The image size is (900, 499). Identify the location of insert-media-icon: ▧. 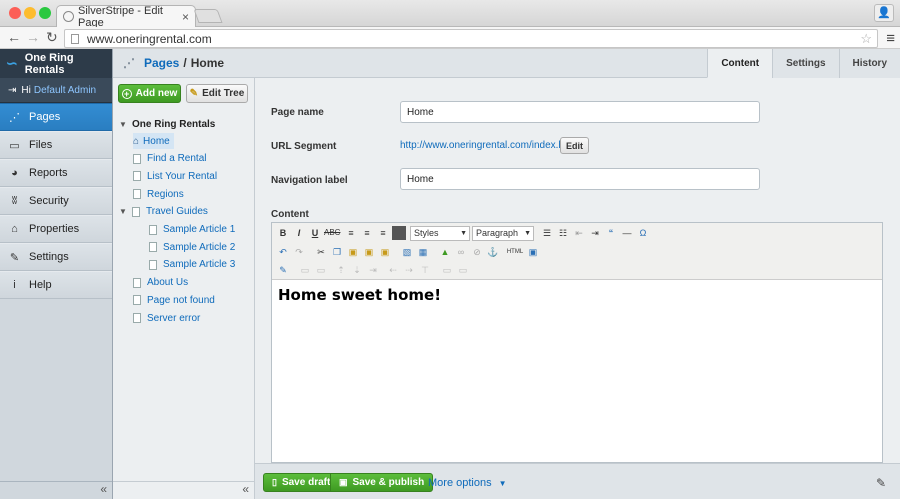
(407, 252).